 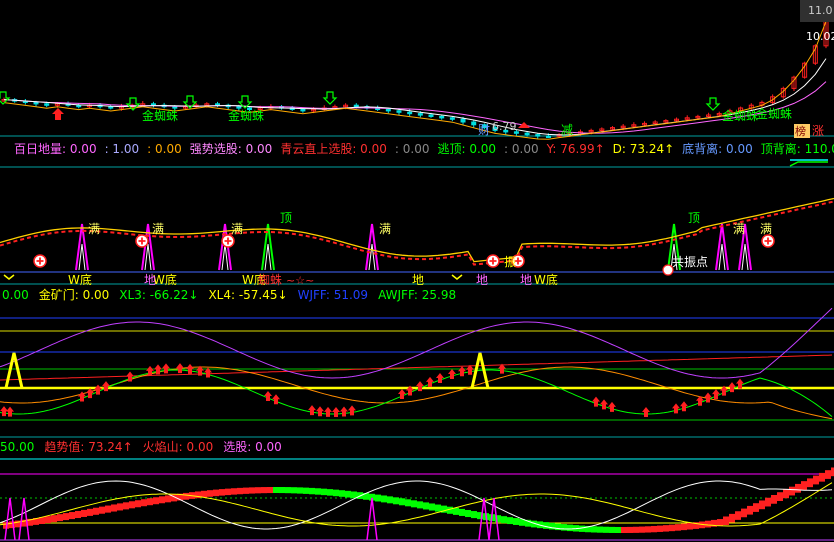 What do you see at coordinates (333, 295) in the screenshot?
I see `indicator-value-5: WJFF: 51.09` at bounding box center [333, 295].